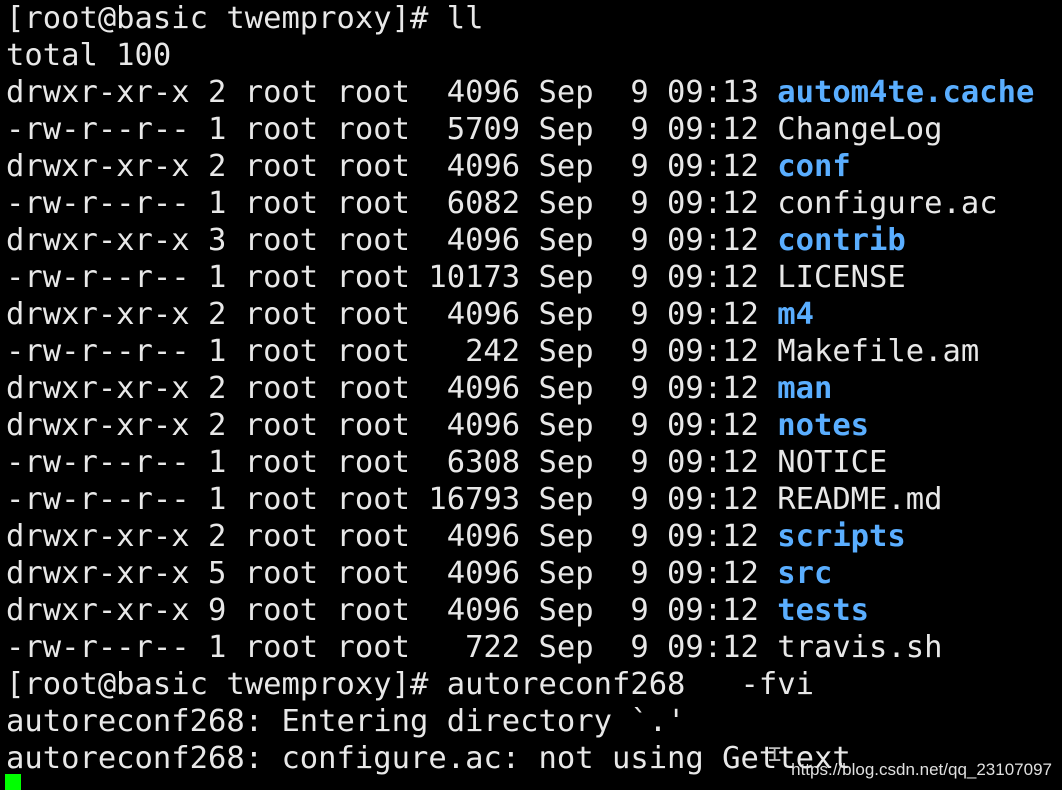  What do you see at coordinates (392, 573) in the screenshot?
I see `file-attributes: drwxr-xr-x 5 root root 4096 Sep 9 09:12` at bounding box center [392, 573].